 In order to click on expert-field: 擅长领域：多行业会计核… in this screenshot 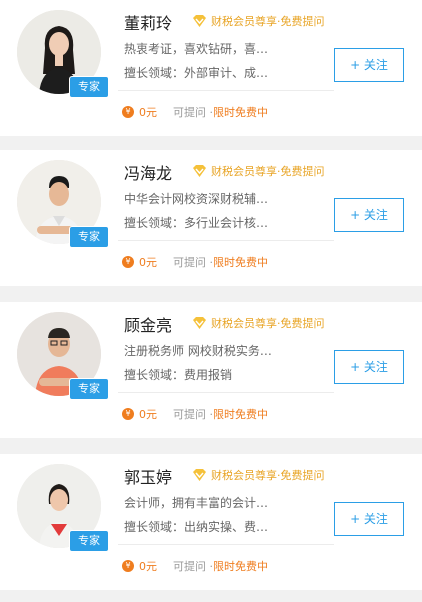, I will do `click(196, 223)`.